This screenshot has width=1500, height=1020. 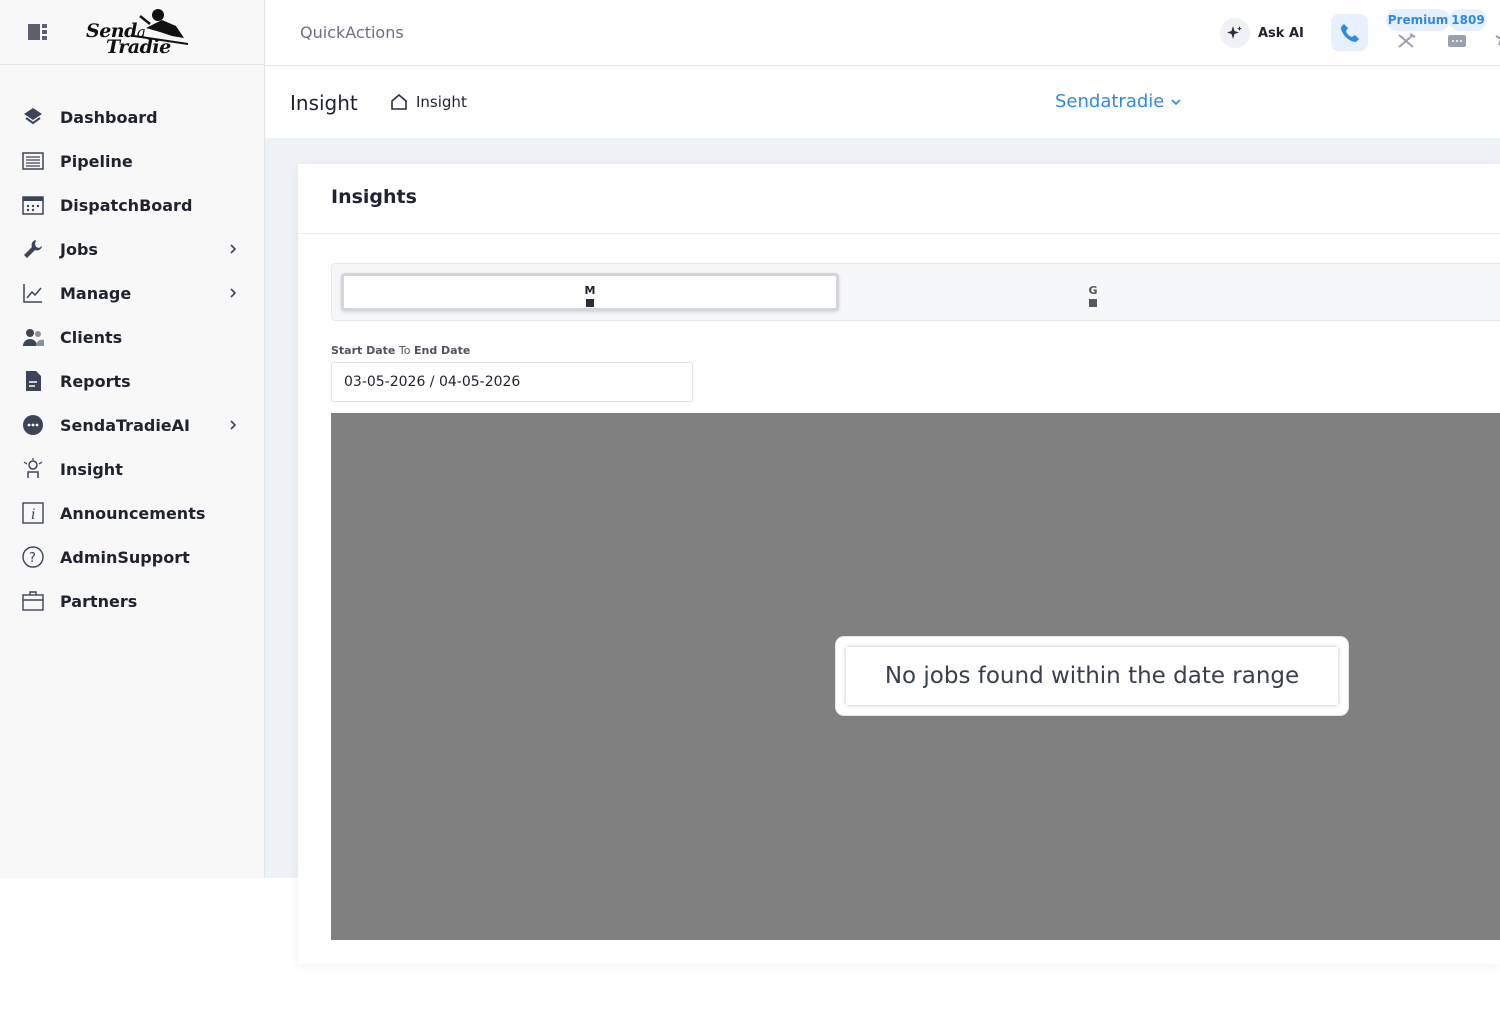 What do you see at coordinates (33, 205) in the screenshot?
I see `calendar-icon` at bounding box center [33, 205].